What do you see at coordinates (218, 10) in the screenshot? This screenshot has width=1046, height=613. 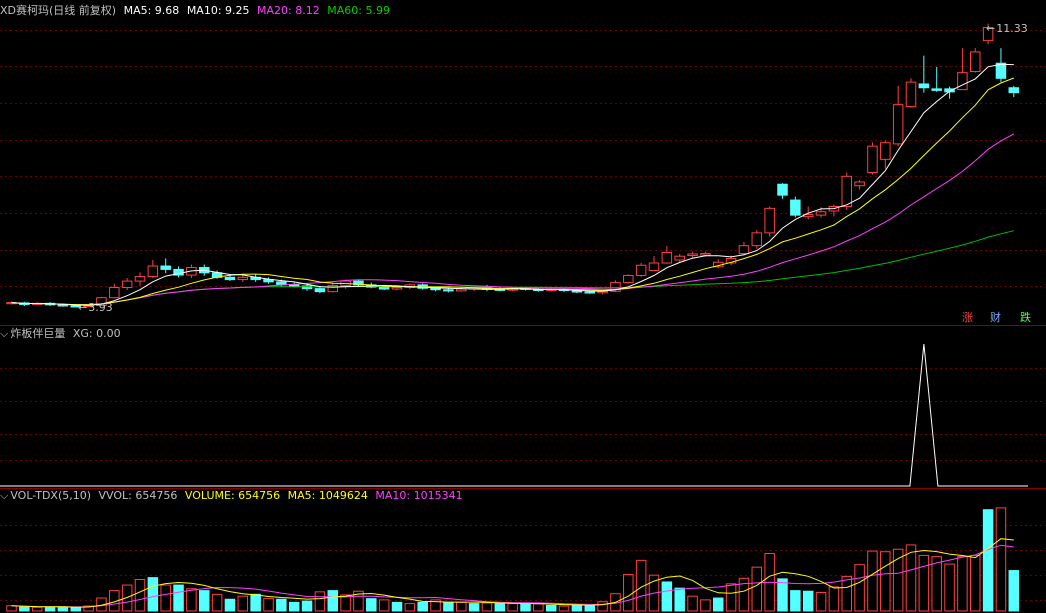 I see `ma10-readout: MA10: 9.25` at bounding box center [218, 10].